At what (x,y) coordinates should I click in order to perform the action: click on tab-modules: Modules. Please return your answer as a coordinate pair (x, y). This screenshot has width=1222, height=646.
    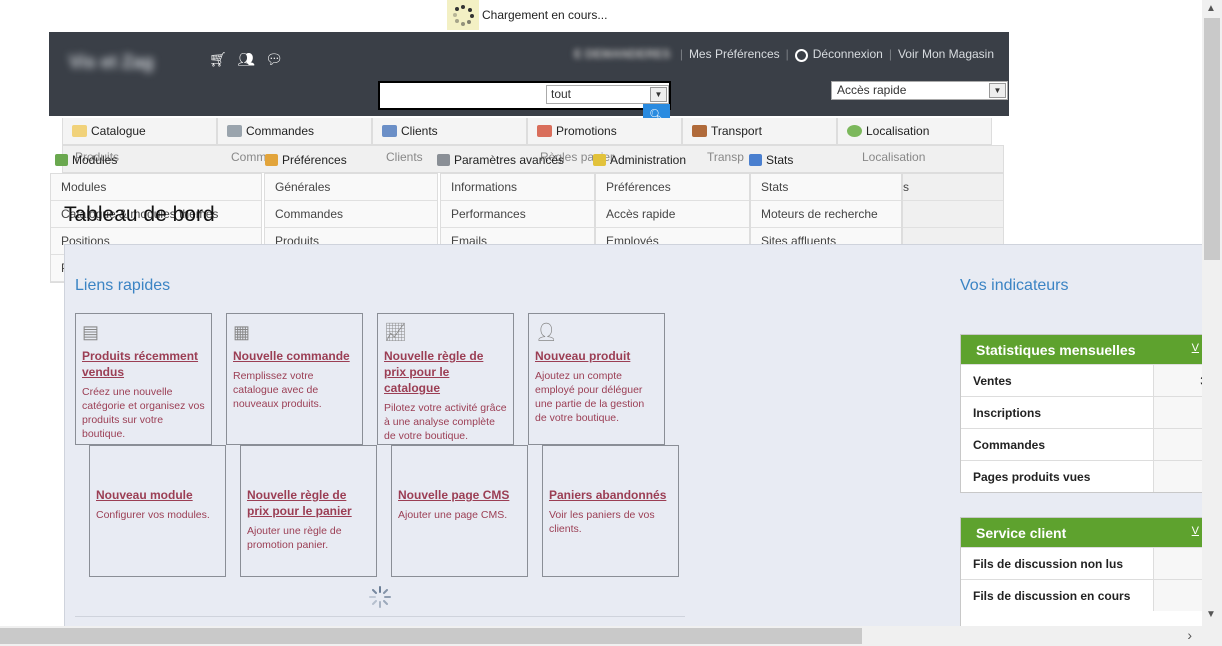
    Looking at the image, I should click on (160, 160).